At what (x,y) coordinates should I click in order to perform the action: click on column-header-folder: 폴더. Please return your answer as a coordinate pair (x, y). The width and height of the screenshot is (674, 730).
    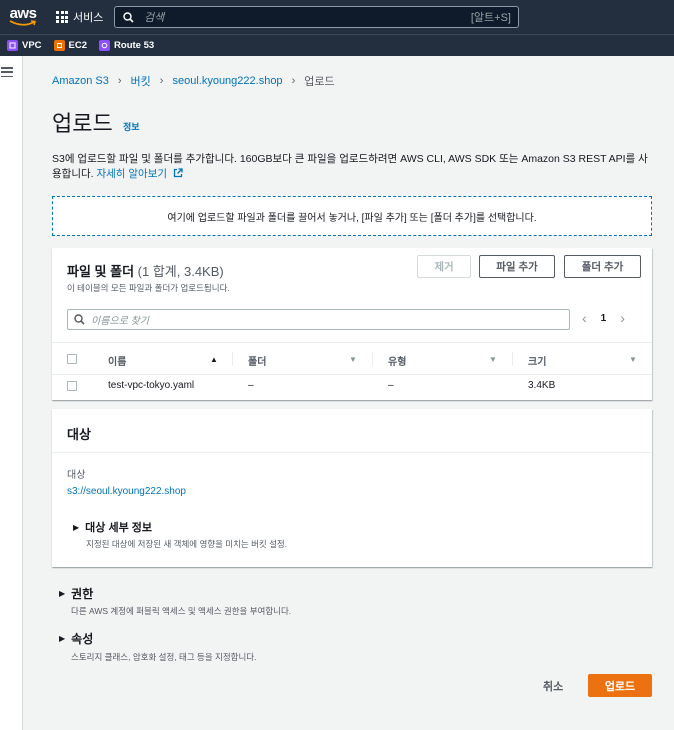
    Looking at the image, I should click on (257, 360).